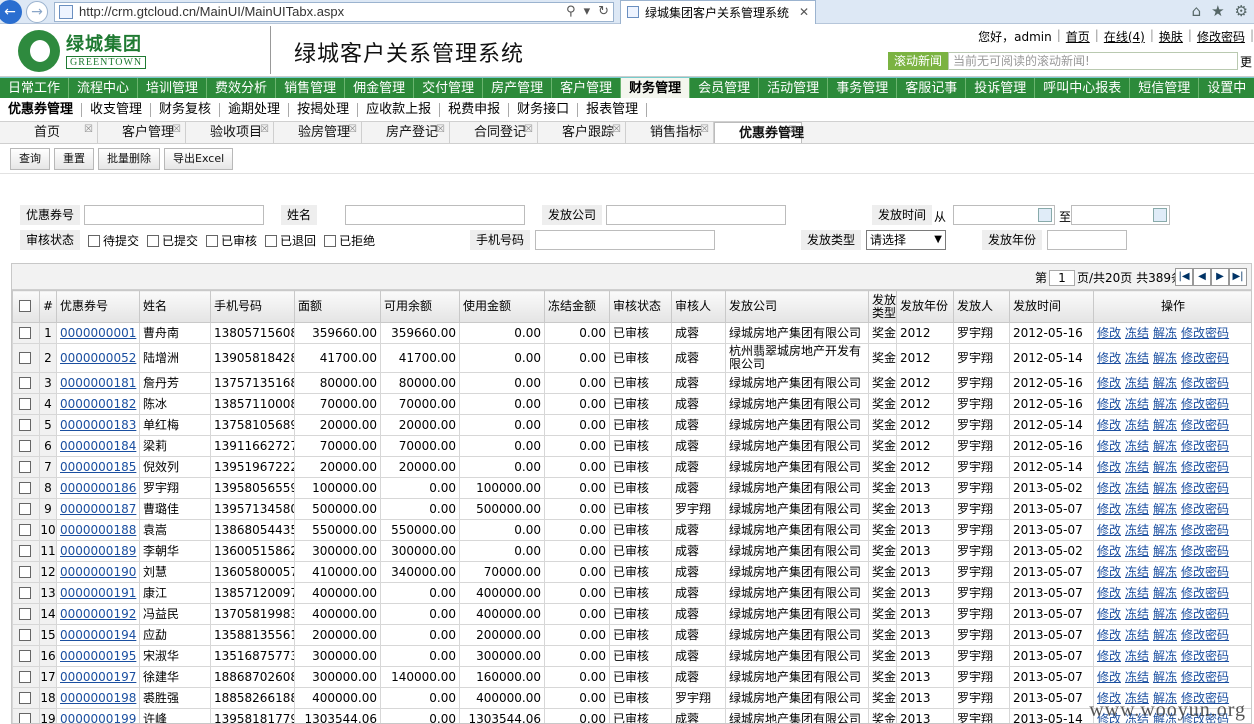 Image resolution: width=1254 pixels, height=724 pixels. I want to click on page-tab: 优惠券管理 ☒, so click(759, 132).